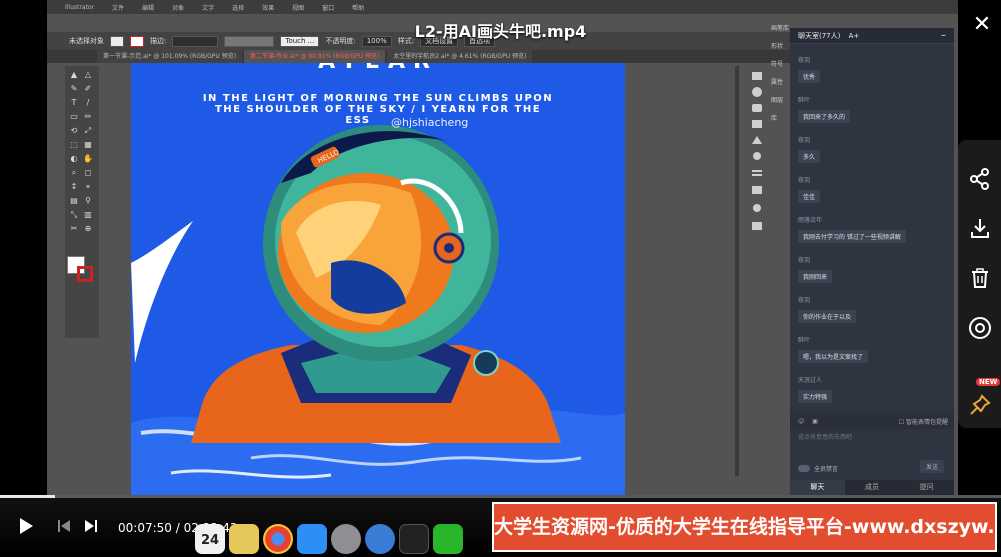 The height and width of the screenshot is (557, 1001). Describe the element at coordinates (74, 200) in the screenshot. I see `tool-icon: ▤` at that location.